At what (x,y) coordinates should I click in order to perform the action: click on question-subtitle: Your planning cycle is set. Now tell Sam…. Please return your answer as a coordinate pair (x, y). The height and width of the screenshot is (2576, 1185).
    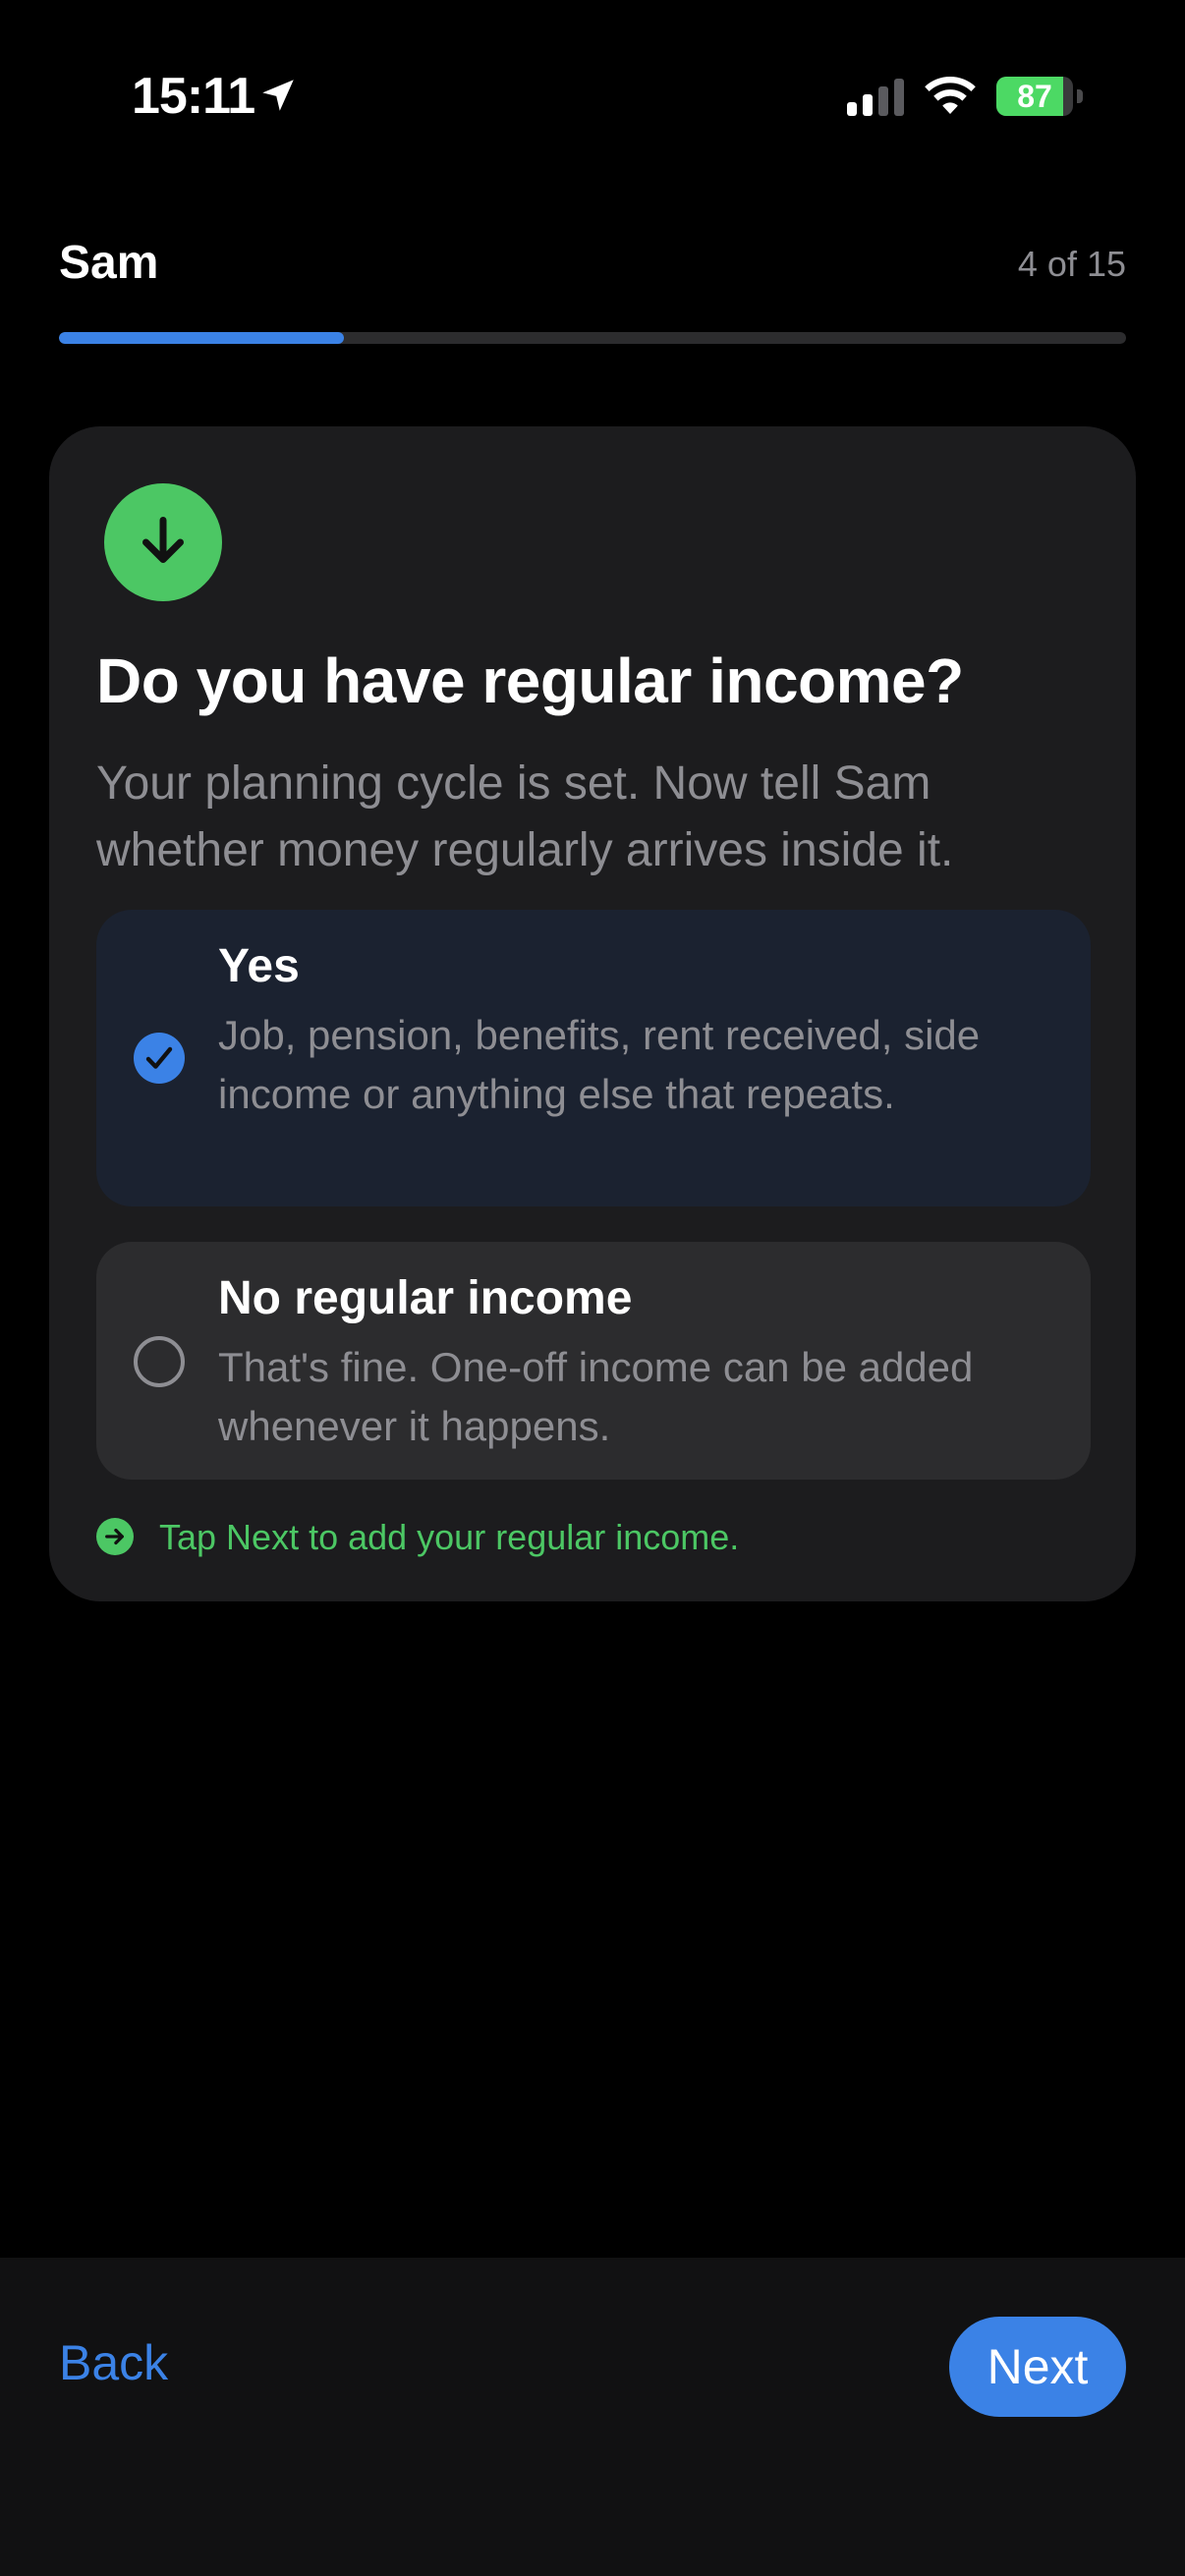
    Looking at the image, I should click on (525, 816).